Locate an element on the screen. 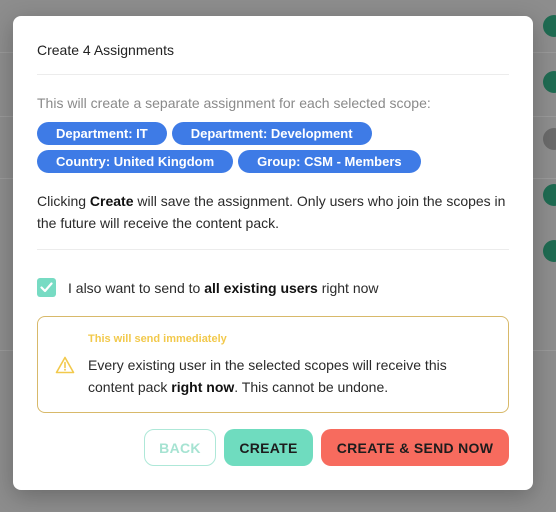 The width and height of the screenshot is (556, 512). dialog-title: Create 4 Assignments is located at coordinates (105, 50).